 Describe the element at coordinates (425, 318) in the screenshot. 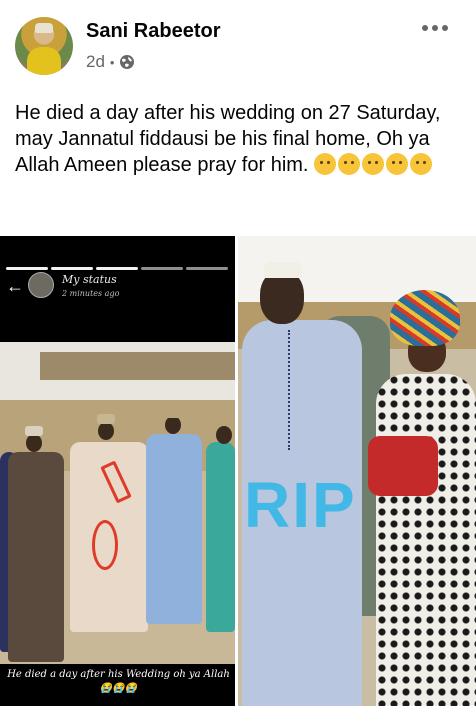

I see `bride-headwrap` at that location.